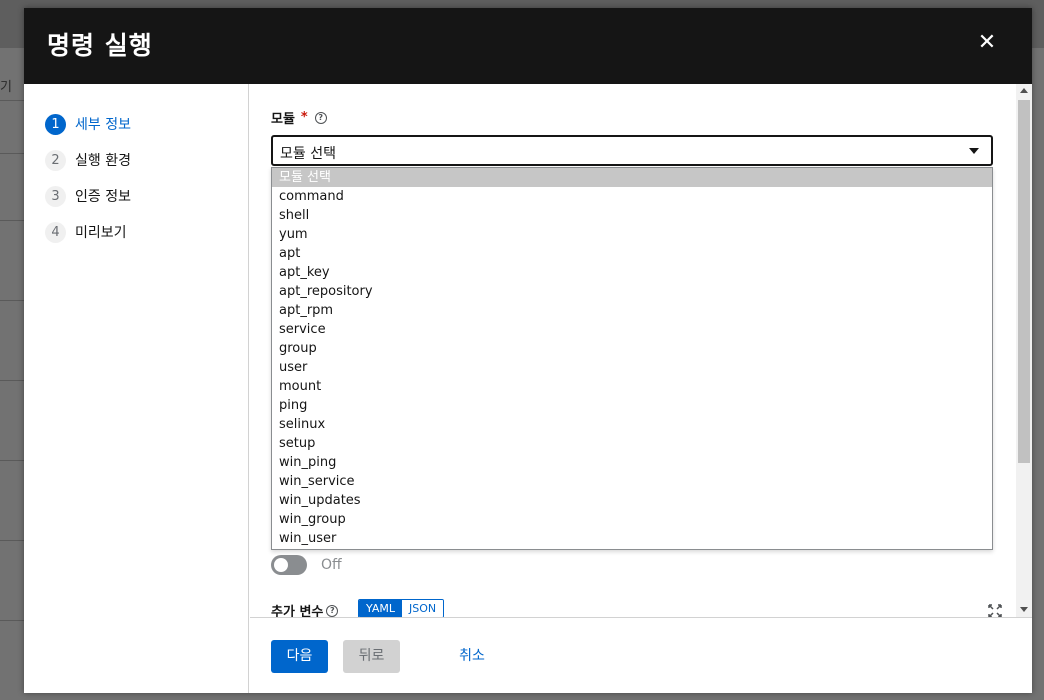  What do you see at coordinates (641, 655) in the screenshot?
I see `wizard-footer: 다음 뒤로 취소` at bounding box center [641, 655].